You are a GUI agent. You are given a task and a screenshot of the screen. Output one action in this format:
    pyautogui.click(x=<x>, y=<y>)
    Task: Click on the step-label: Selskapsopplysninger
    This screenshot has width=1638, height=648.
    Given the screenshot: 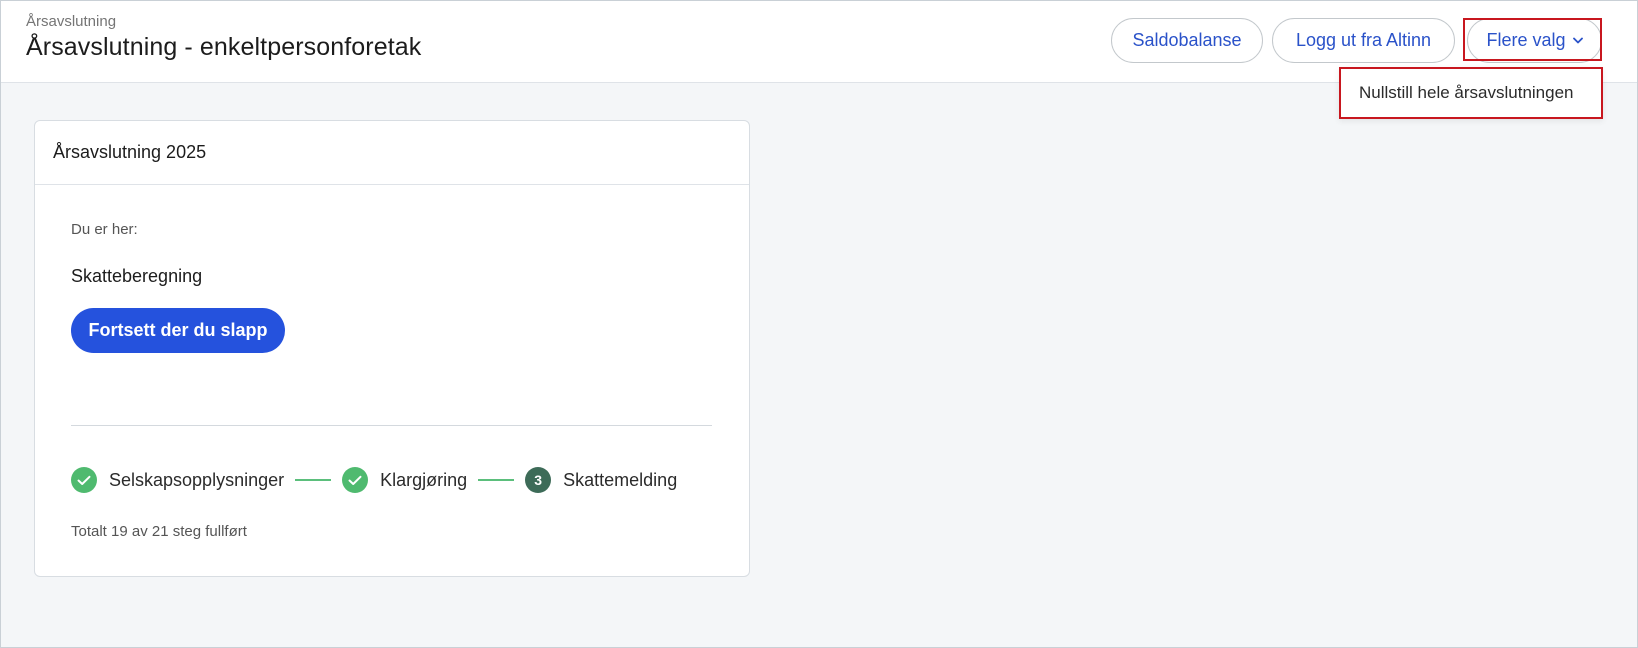 What is the action you would take?
    pyautogui.click(x=197, y=479)
    